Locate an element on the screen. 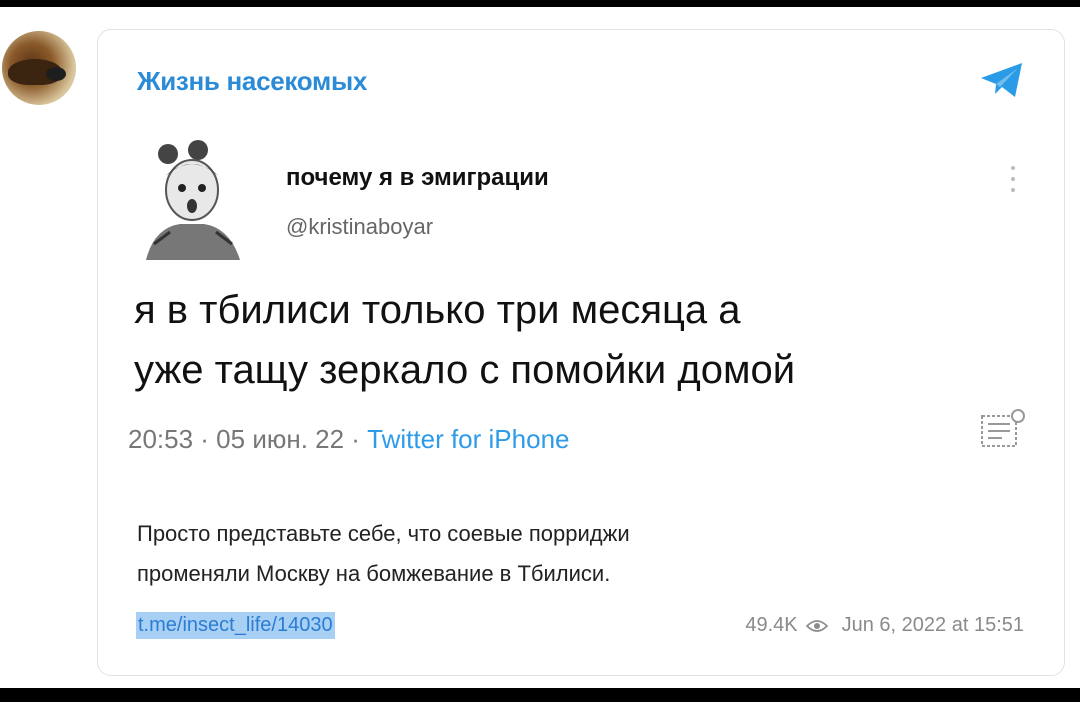 The width and height of the screenshot is (1080, 702). channel-avatar is located at coordinates (39, 68).